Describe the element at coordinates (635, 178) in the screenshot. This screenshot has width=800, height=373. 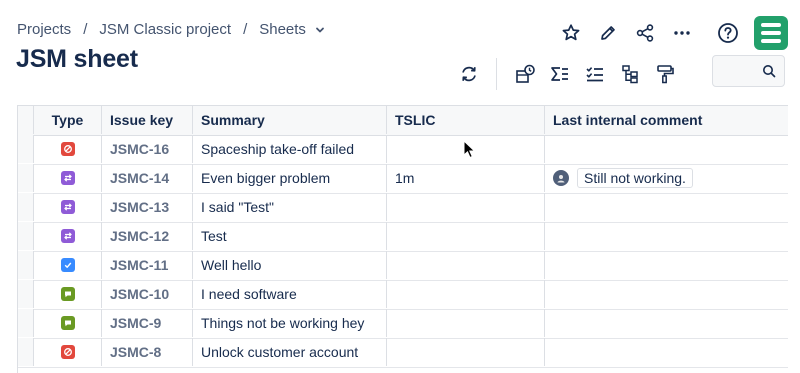
I see `last-comment-text: Still not working.` at that location.